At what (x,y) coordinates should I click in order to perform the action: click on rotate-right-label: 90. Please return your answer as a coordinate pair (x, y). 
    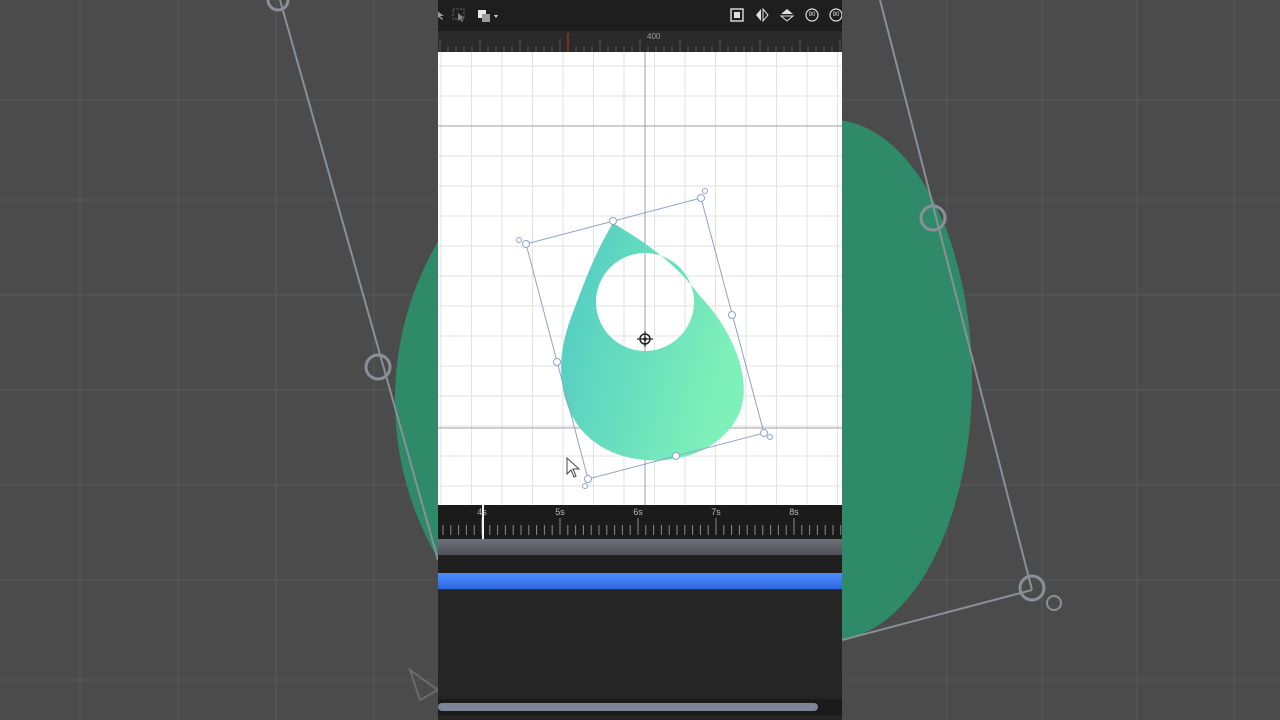
    Looking at the image, I should click on (836, 15).